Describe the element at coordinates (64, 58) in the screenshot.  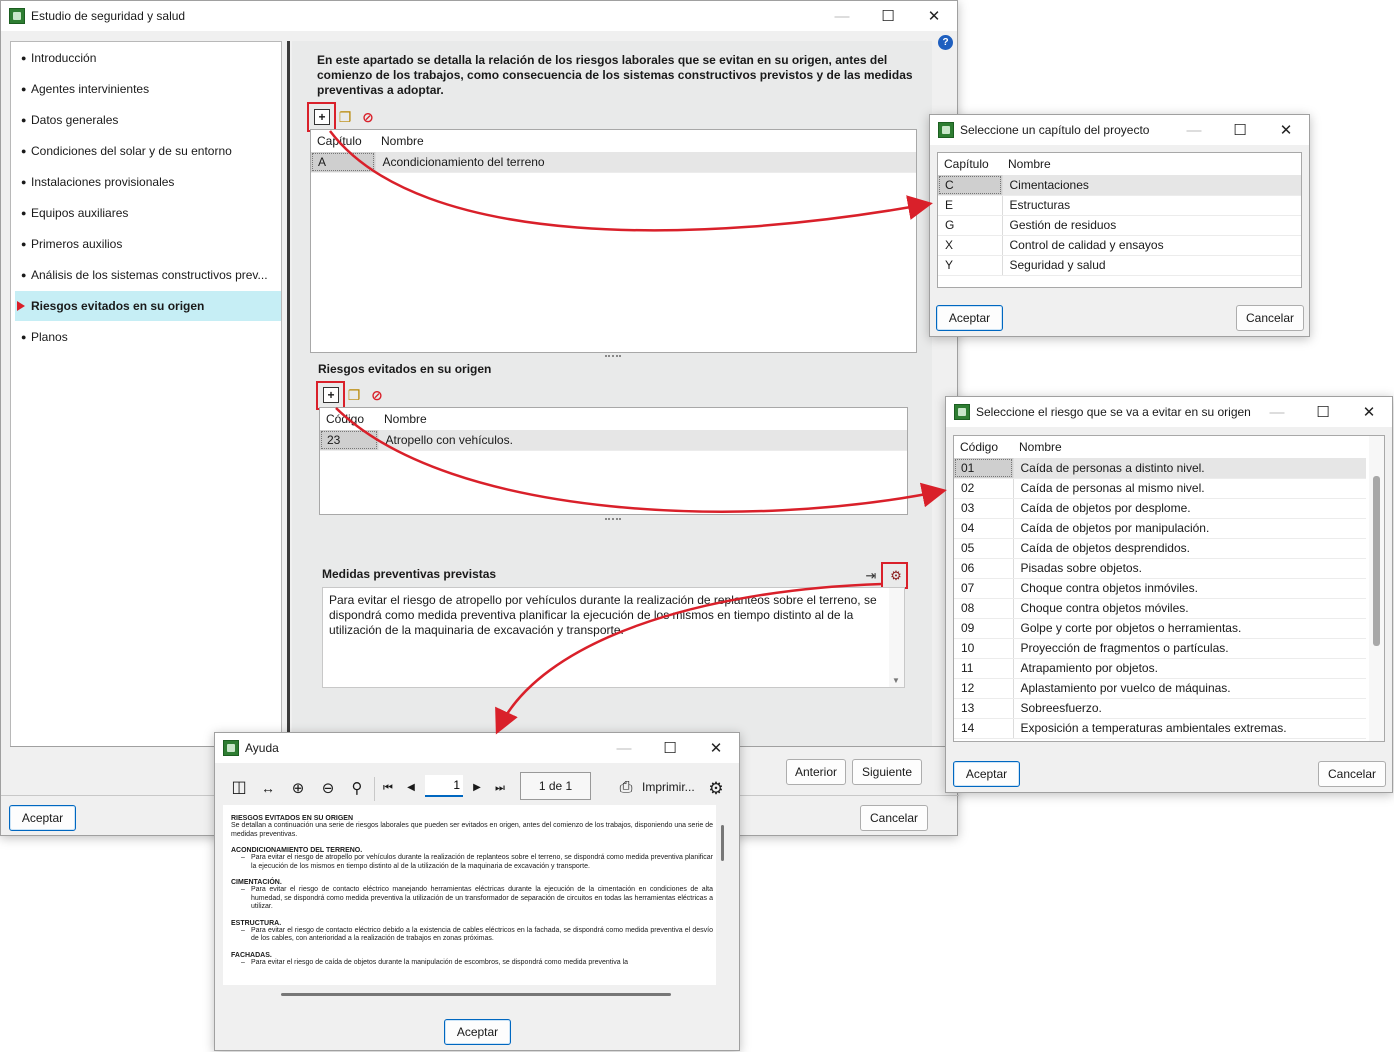
I see `nav-item-label: Introducción` at that location.